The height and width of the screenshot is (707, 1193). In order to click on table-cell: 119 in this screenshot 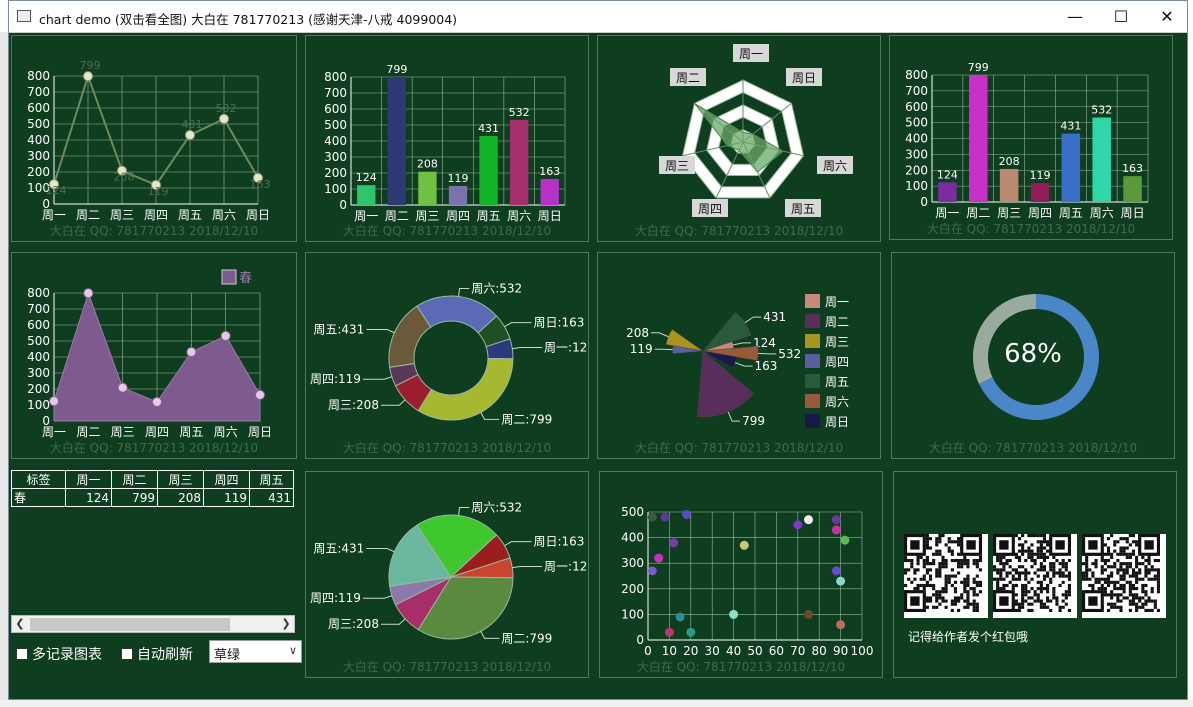, I will do `click(226, 497)`.